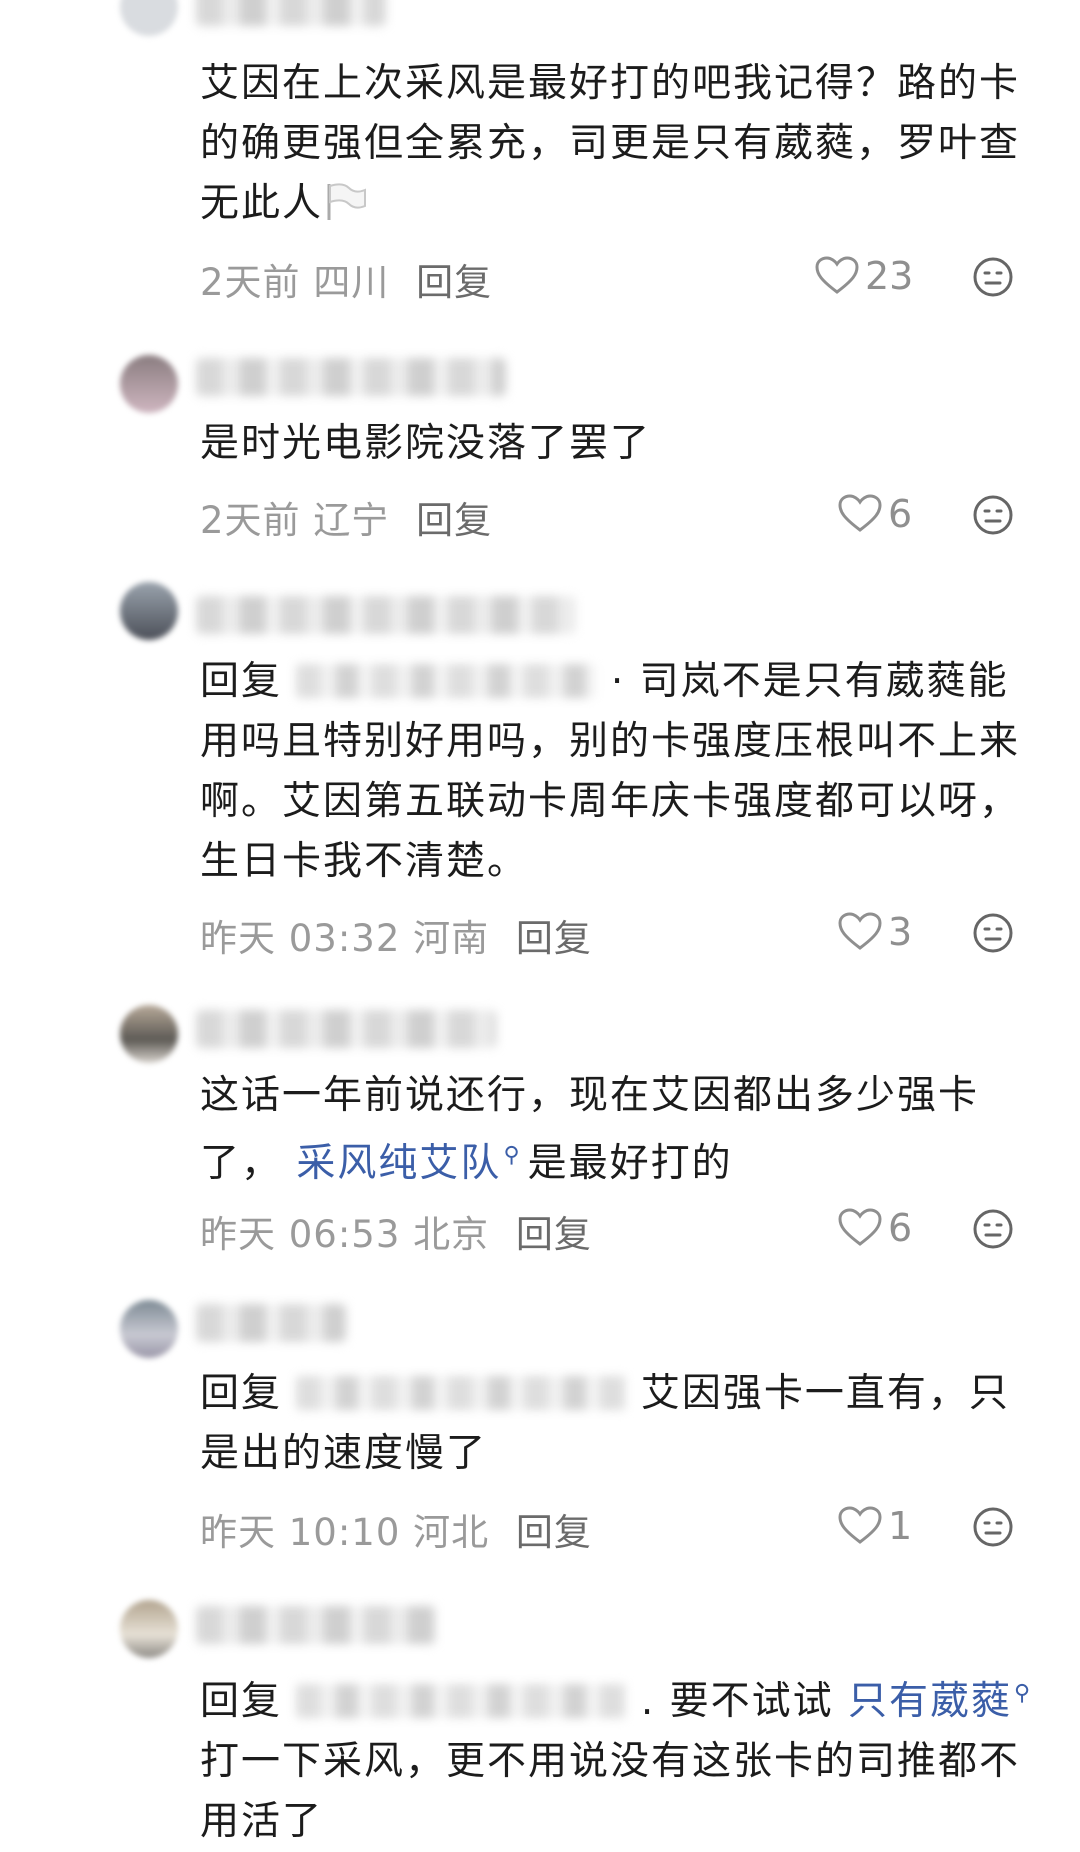  Describe the element at coordinates (396, 1234) in the screenshot. I see `comment-meta: 昨天 06:53 北京 回复` at that location.